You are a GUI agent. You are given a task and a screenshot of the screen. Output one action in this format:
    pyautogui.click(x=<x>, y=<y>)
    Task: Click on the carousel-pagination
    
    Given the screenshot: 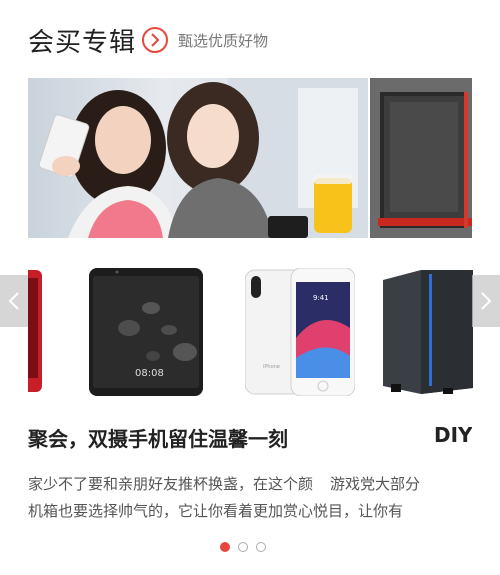 What is the action you would take?
    pyautogui.click(x=243, y=547)
    